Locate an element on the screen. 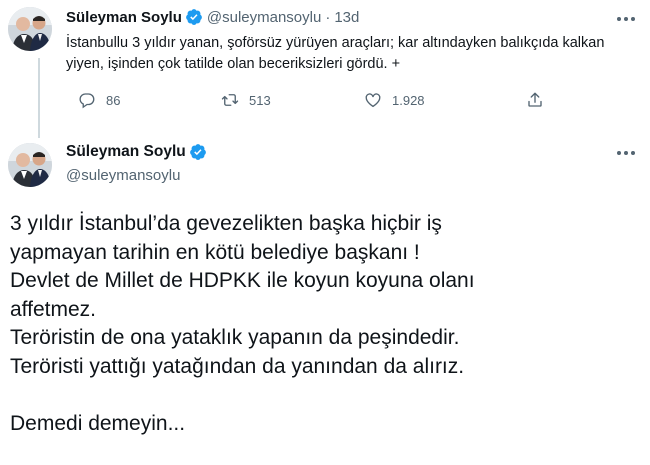 The height and width of the screenshot is (465, 650). like-icon is located at coordinates (373, 100).